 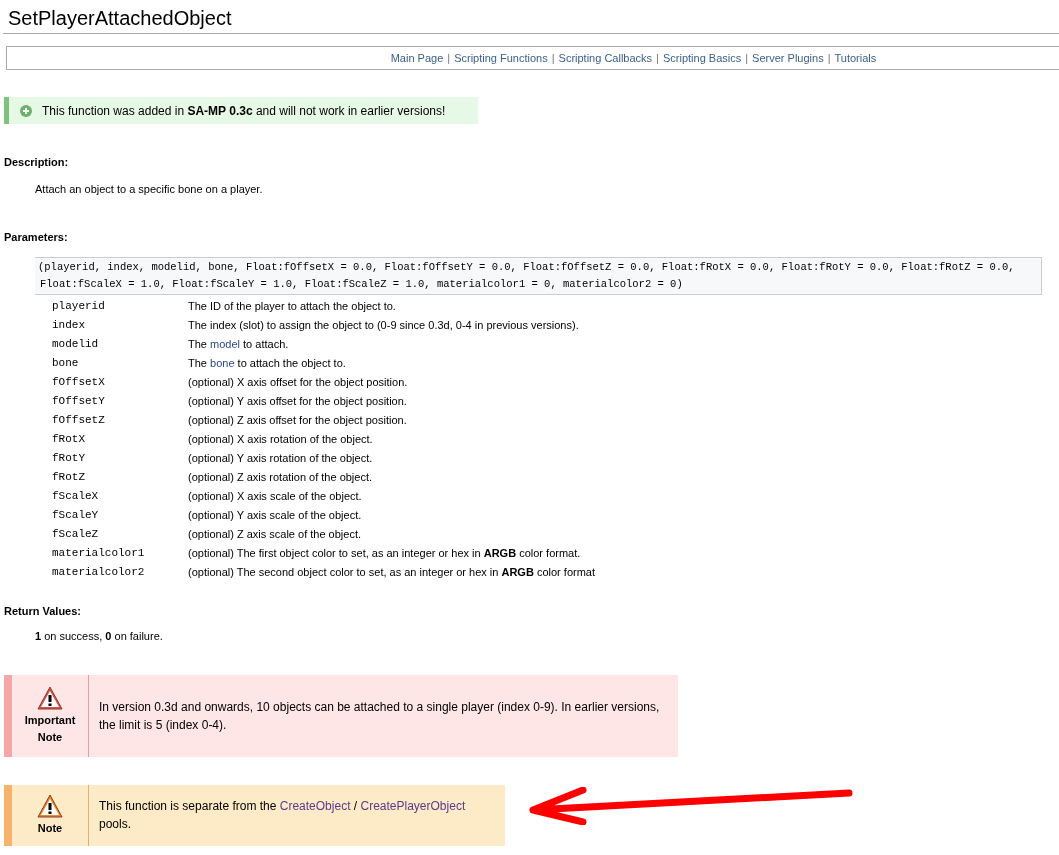 I want to click on link: model, so click(x=225, y=343).